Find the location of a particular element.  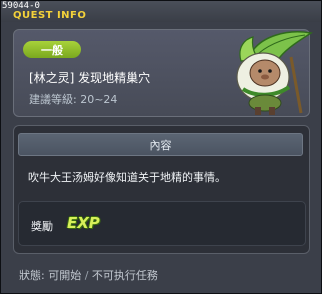

status-row: 狀態: 可開始 / 不可执行任務 is located at coordinates (88, 275).